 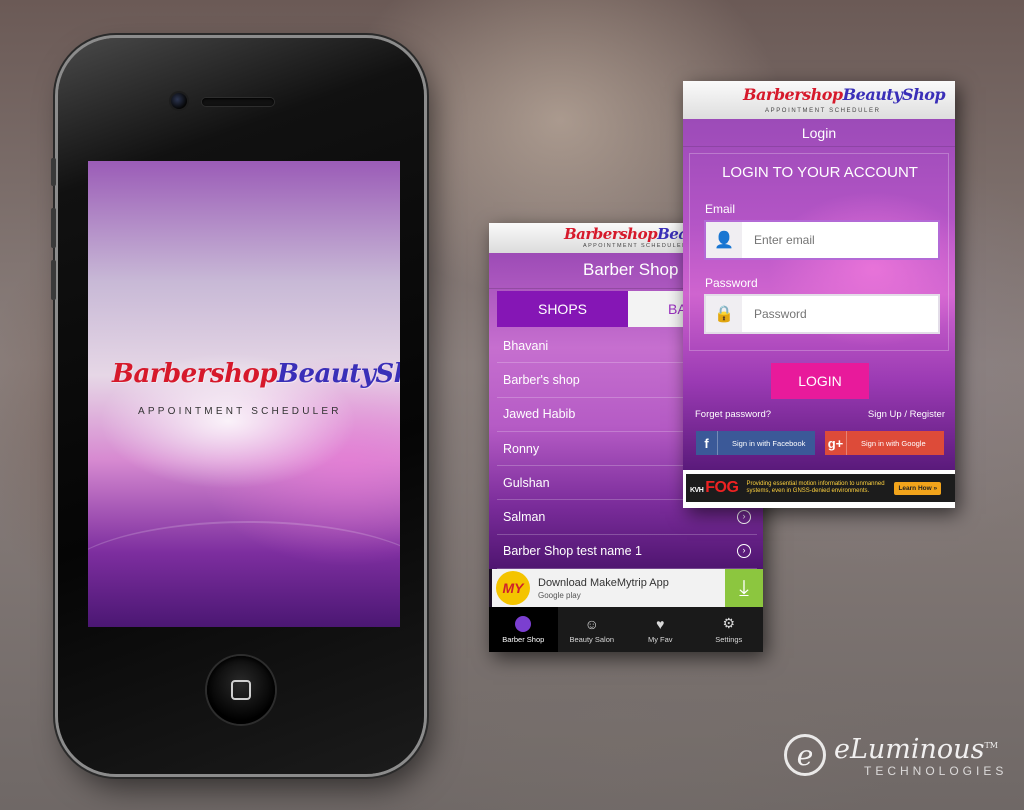 What do you see at coordinates (731, 283) in the screenshot?
I see `password-label: Password` at bounding box center [731, 283].